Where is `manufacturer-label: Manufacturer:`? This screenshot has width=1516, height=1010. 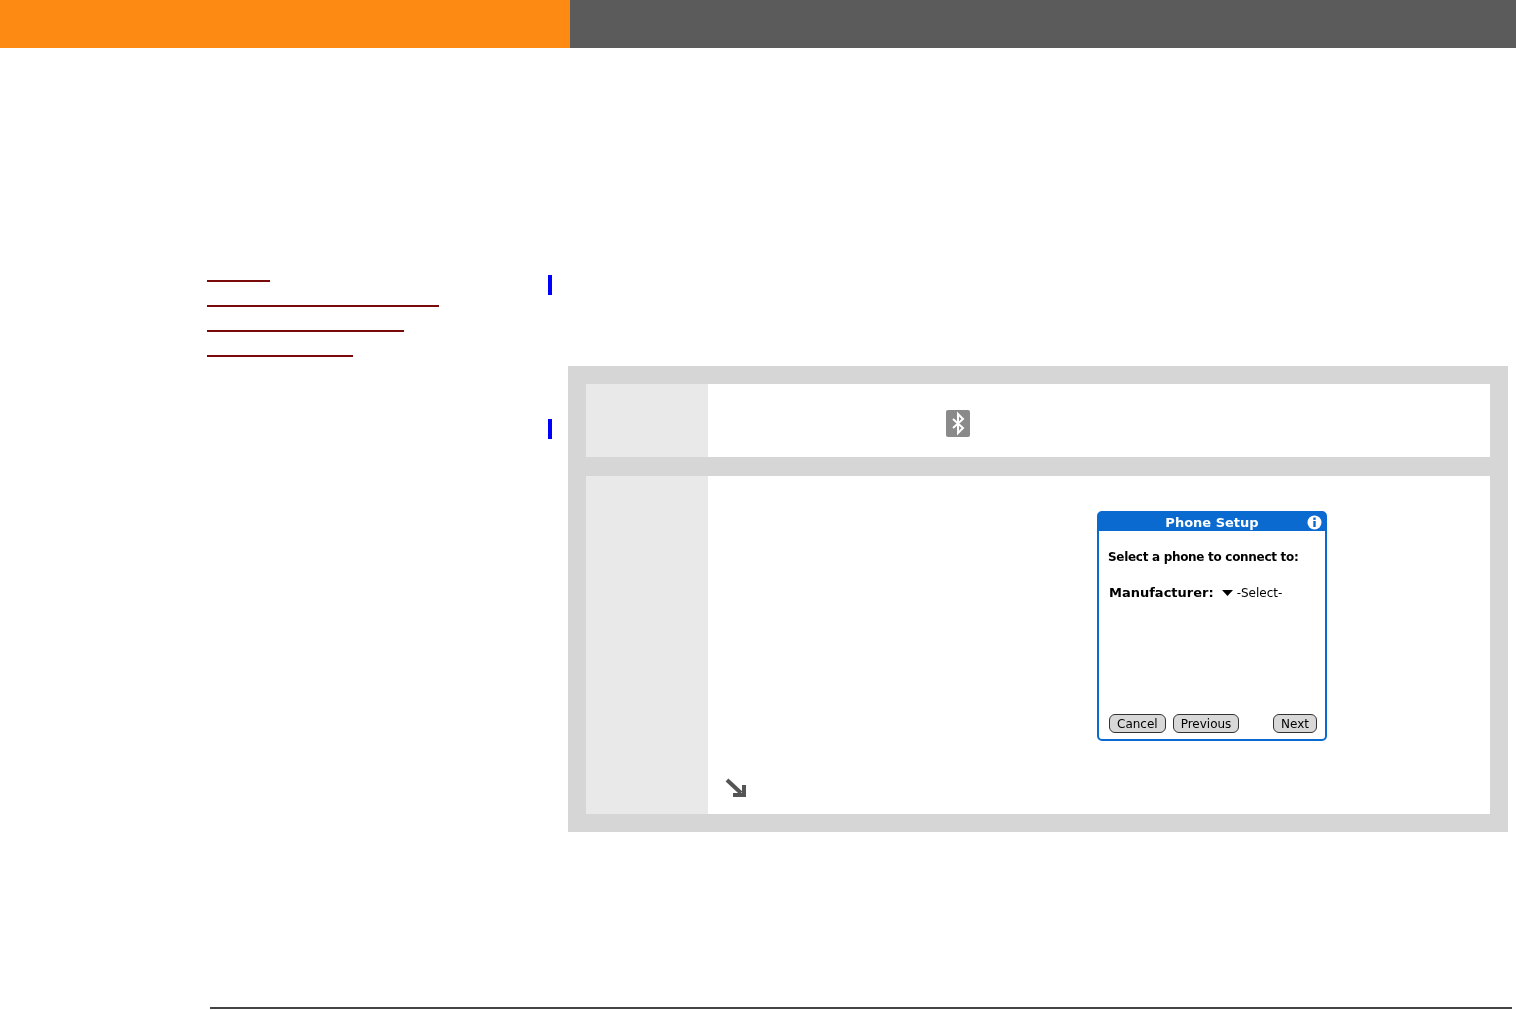
manufacturer-label: Manufacturer: is located at coordinates (1161, 592).